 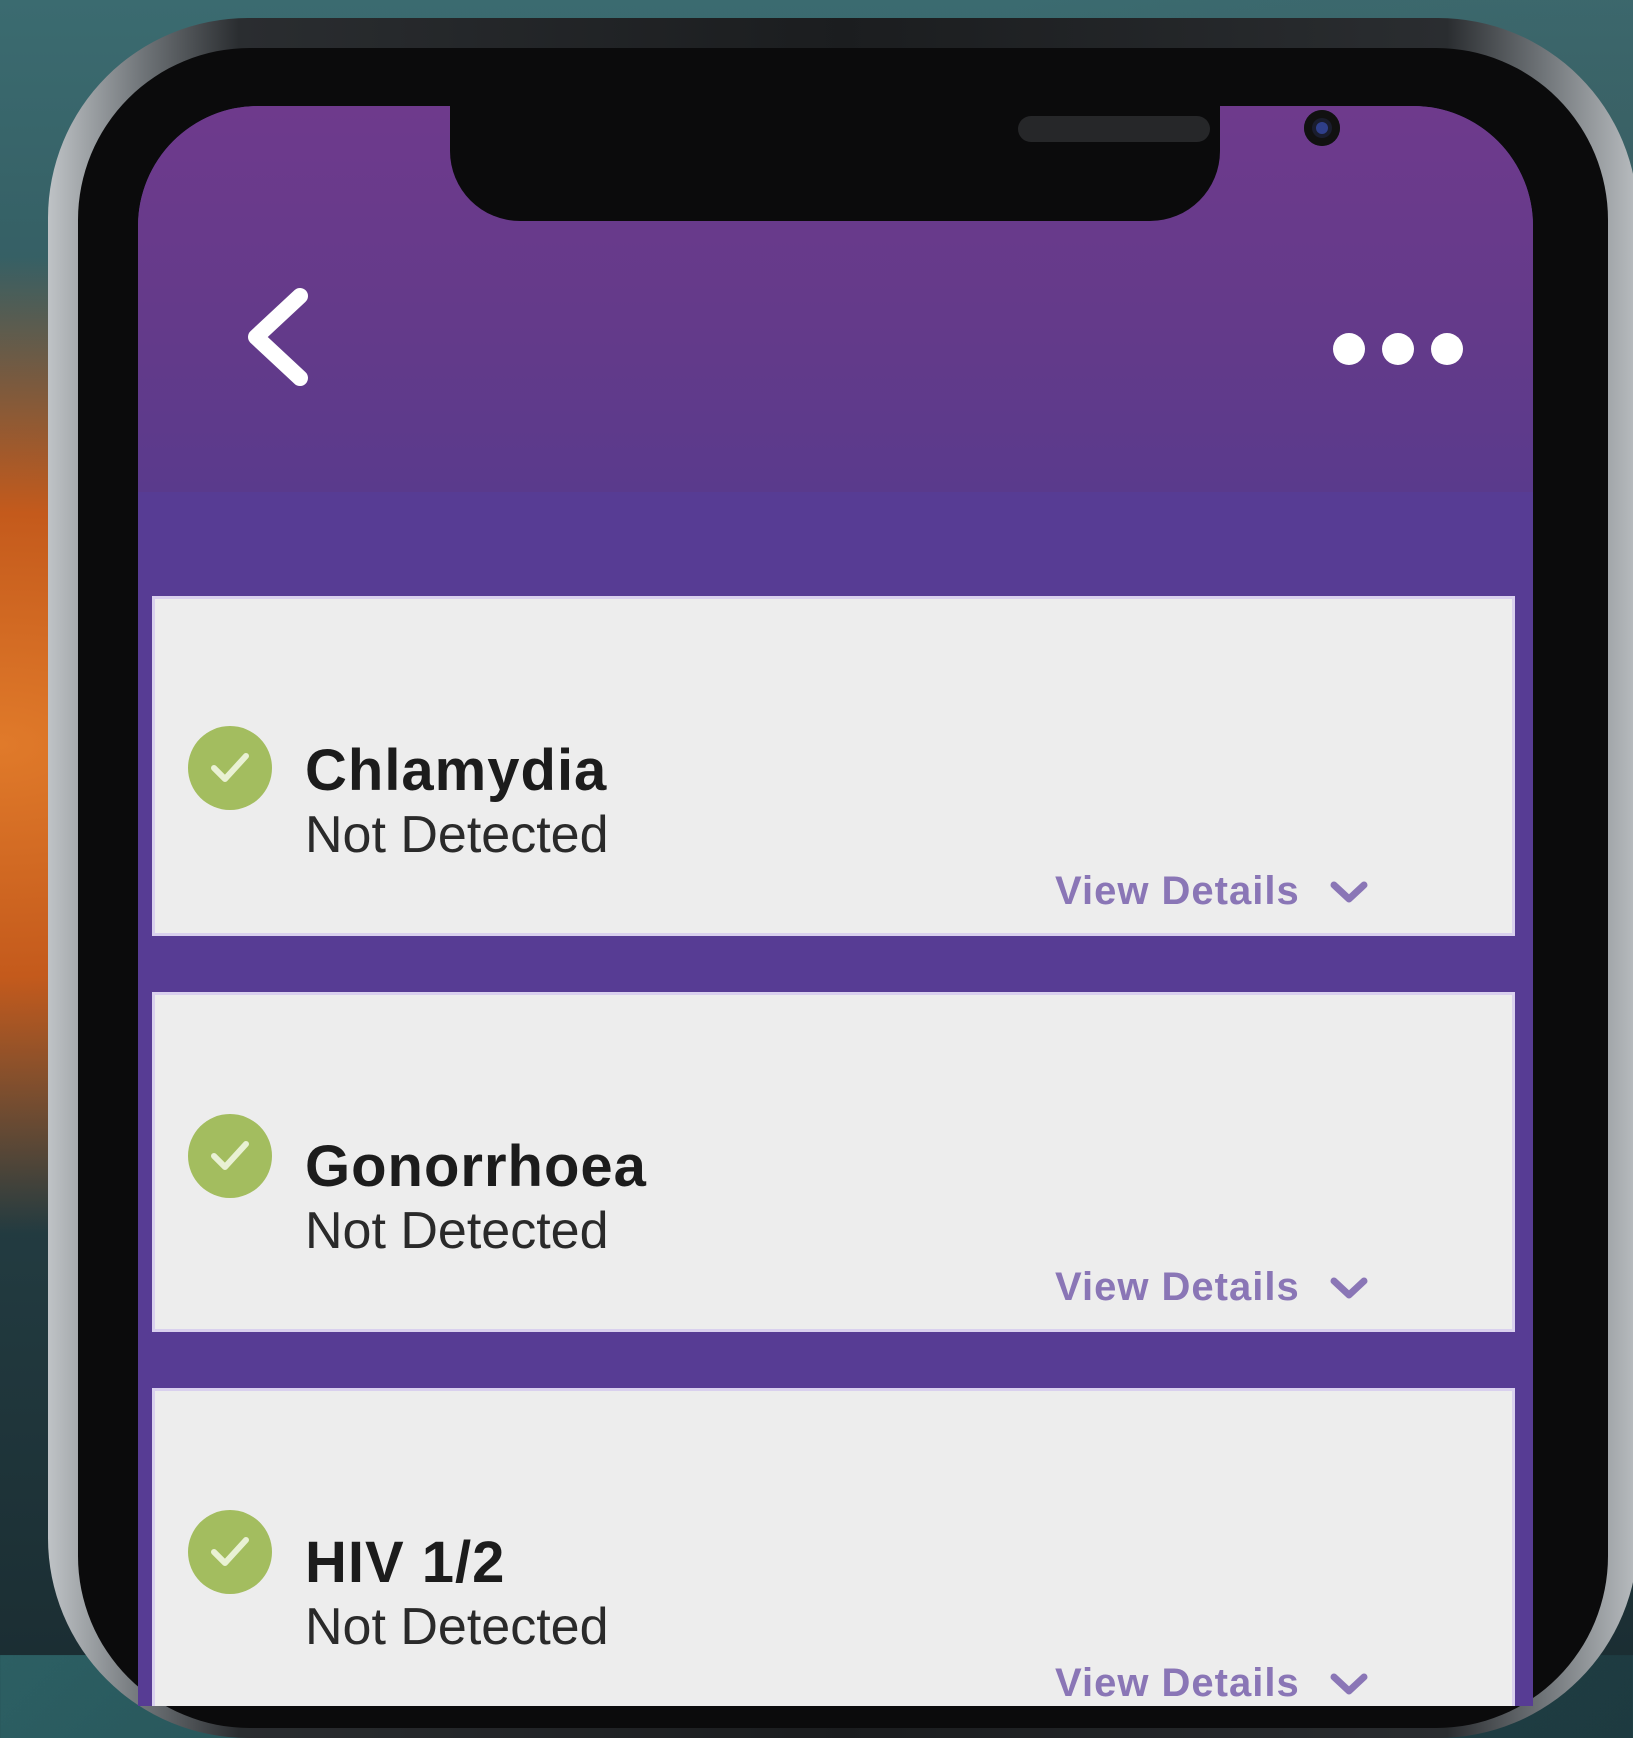 I want to click on phone-notch, so click(x=895, y=163).